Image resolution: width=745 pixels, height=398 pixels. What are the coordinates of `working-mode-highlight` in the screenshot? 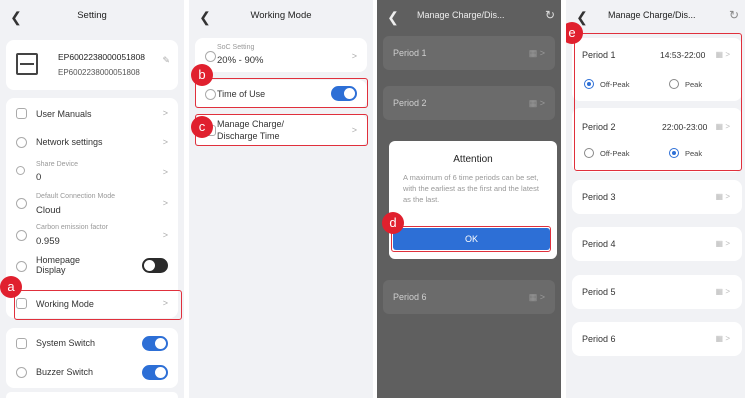 It's located at (98, 305).